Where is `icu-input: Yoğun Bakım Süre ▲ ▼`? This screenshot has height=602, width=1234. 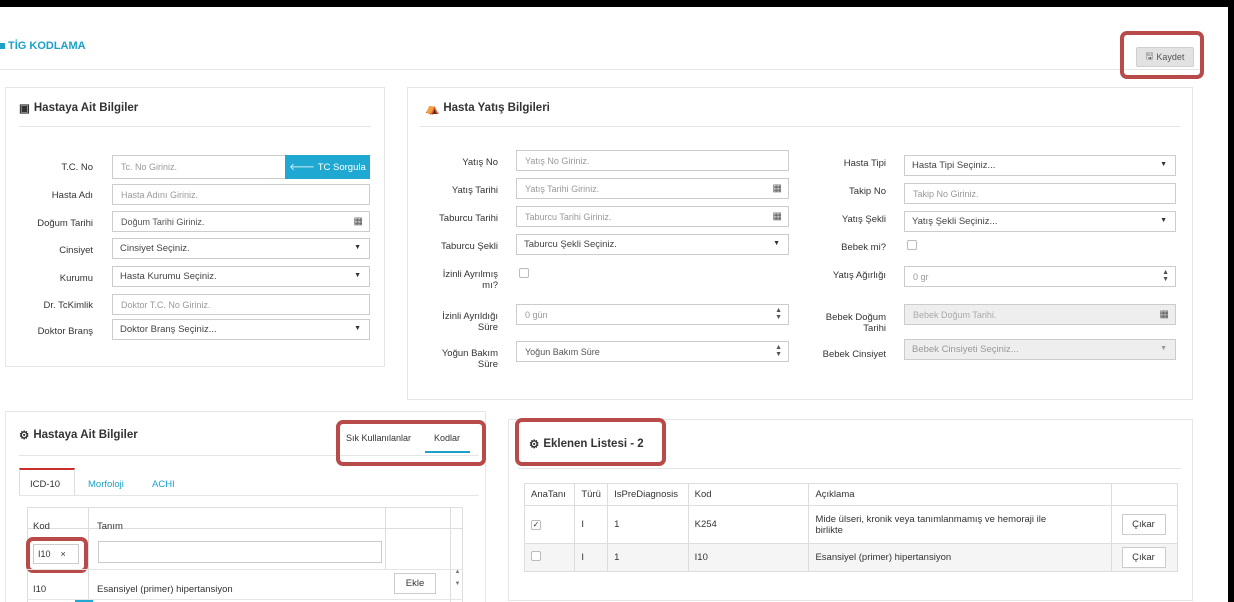 icu-input: Yoğun Bakım Süre ▲ ▼ is located at coordinates (652, 351).